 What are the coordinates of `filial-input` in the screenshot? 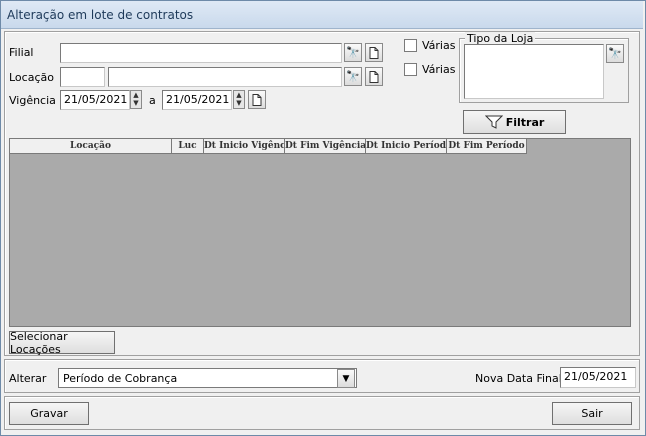 It's located at (201, 53).